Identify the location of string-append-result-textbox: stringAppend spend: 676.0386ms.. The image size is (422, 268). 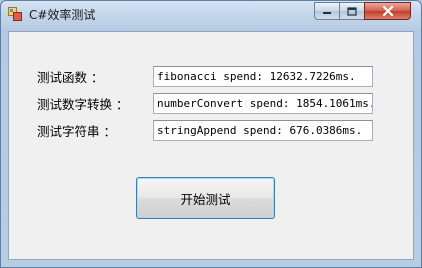
(263, 130).